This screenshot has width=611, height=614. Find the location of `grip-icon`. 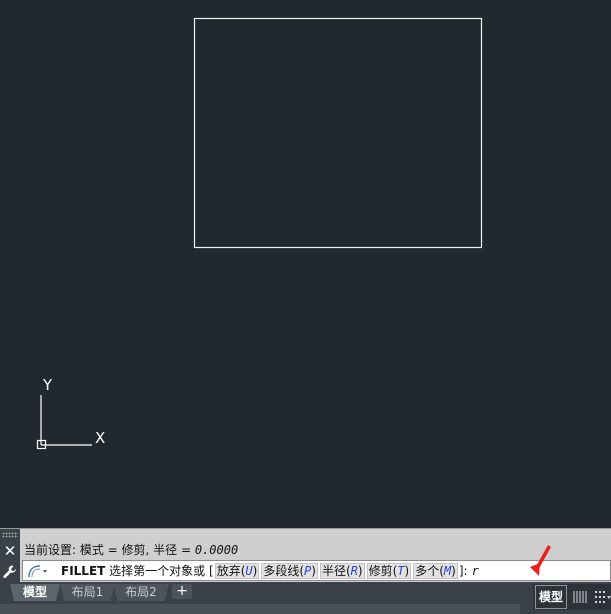

grip-icon is located at coordinates (10, 535).